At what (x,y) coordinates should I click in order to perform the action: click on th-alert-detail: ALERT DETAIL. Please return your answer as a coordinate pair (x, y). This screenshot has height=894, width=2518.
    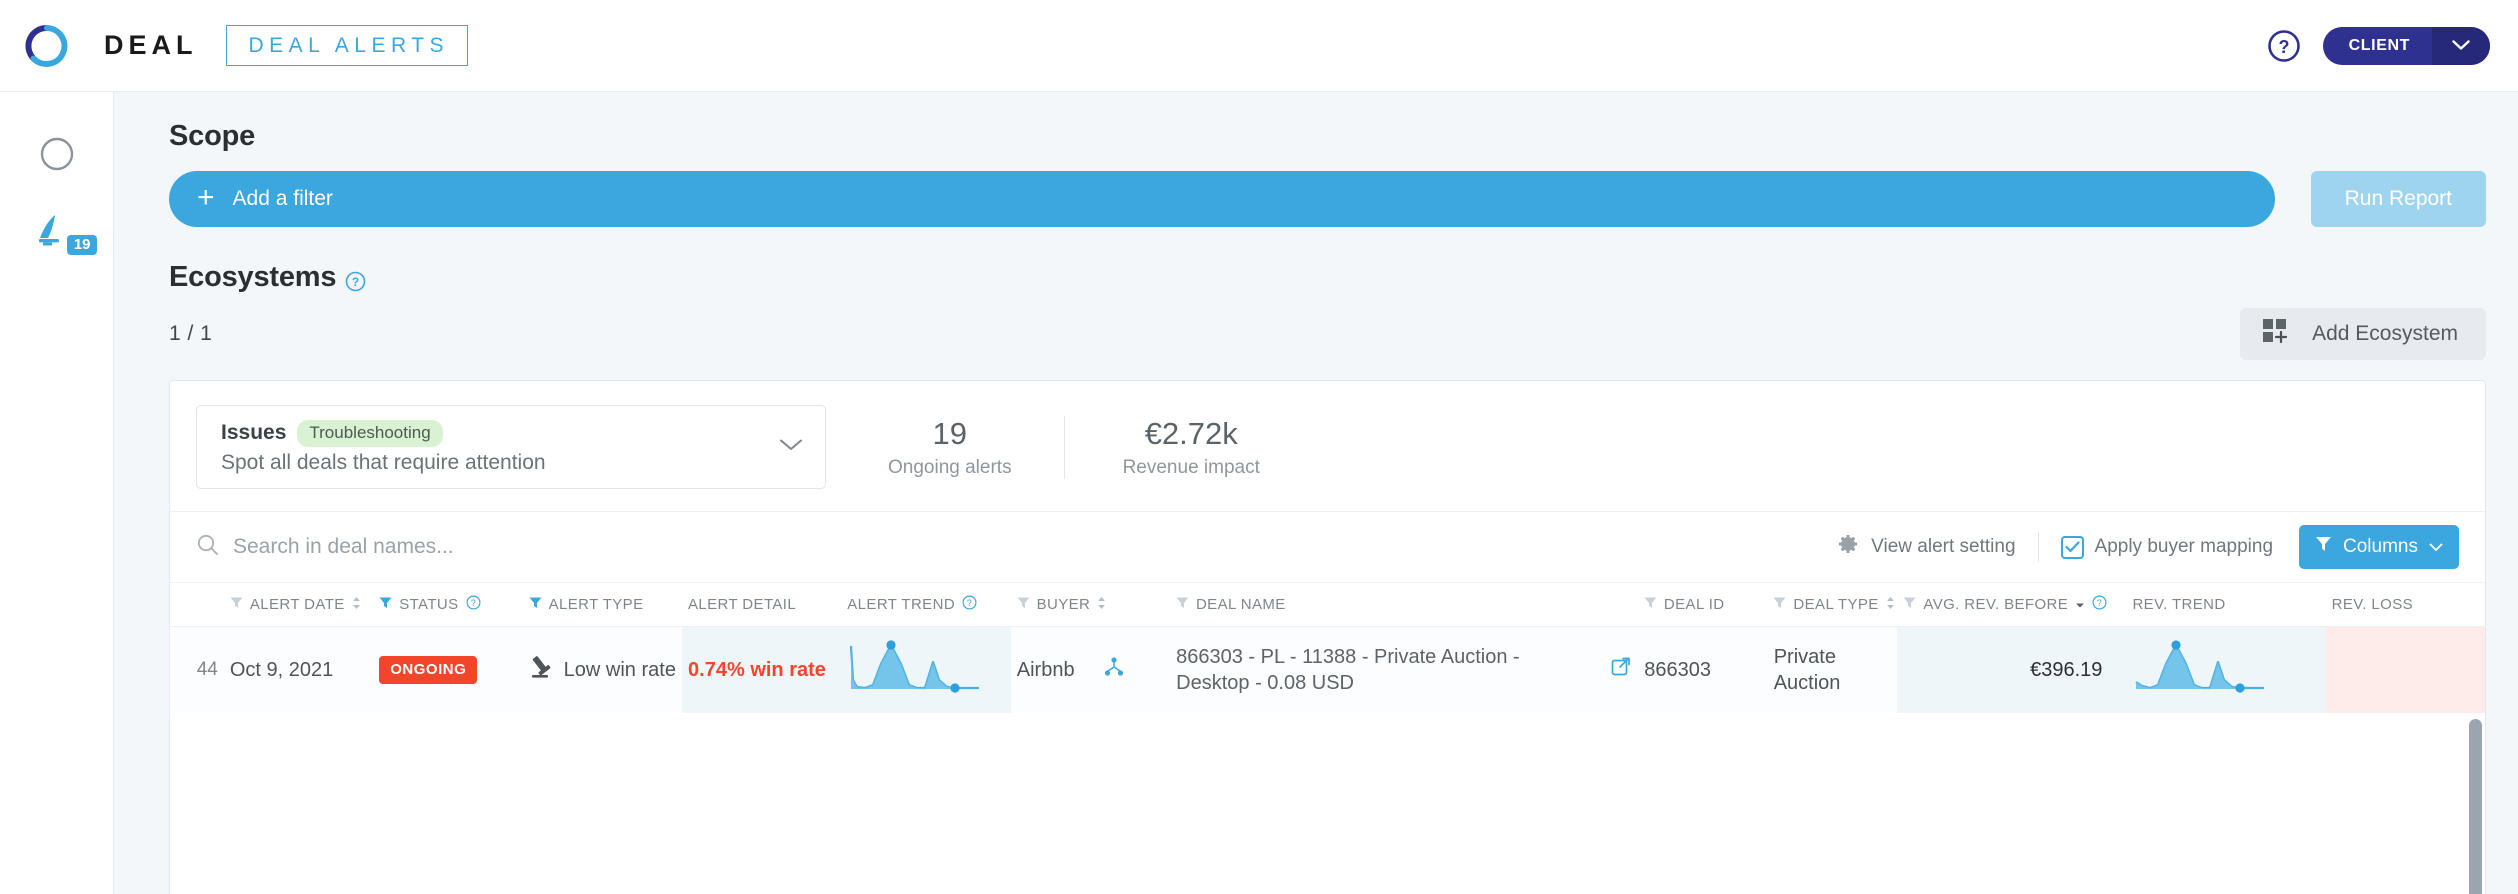
    Looking at the image, I should click on (761, 604).